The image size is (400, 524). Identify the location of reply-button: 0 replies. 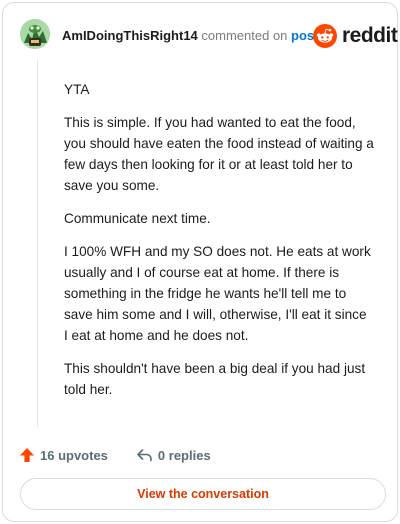
(173, 455).